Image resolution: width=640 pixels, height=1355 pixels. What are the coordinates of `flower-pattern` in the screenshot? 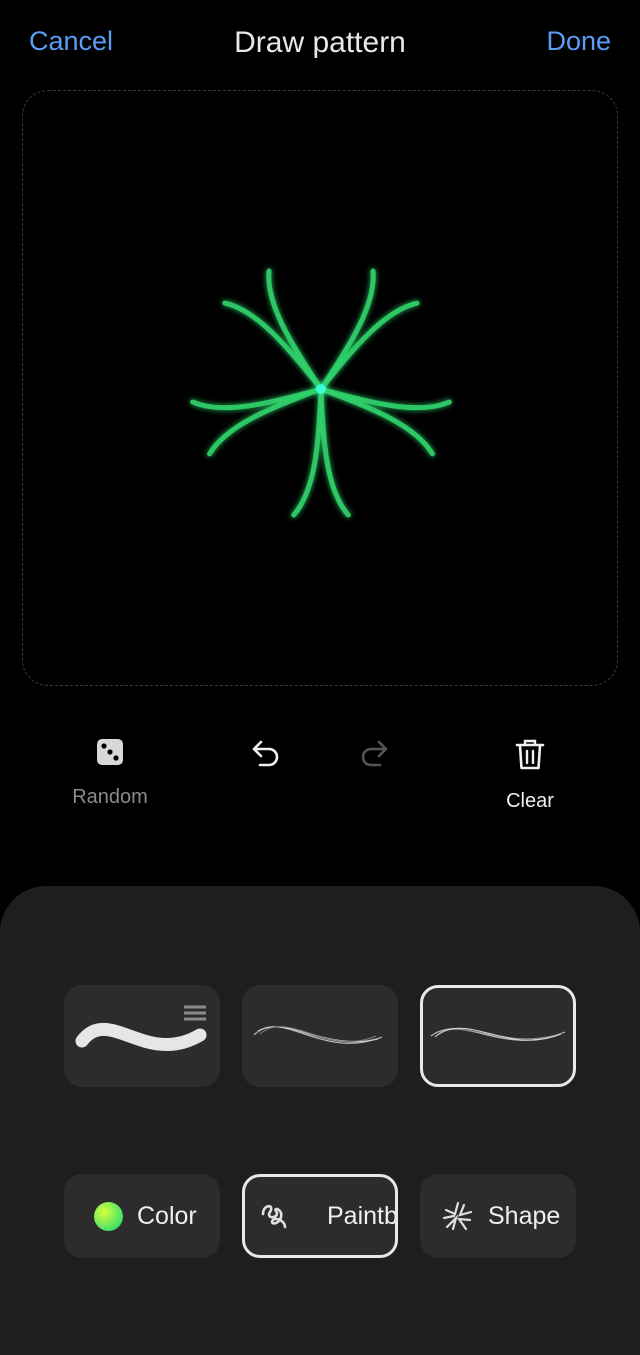 It's located at (321, 393).